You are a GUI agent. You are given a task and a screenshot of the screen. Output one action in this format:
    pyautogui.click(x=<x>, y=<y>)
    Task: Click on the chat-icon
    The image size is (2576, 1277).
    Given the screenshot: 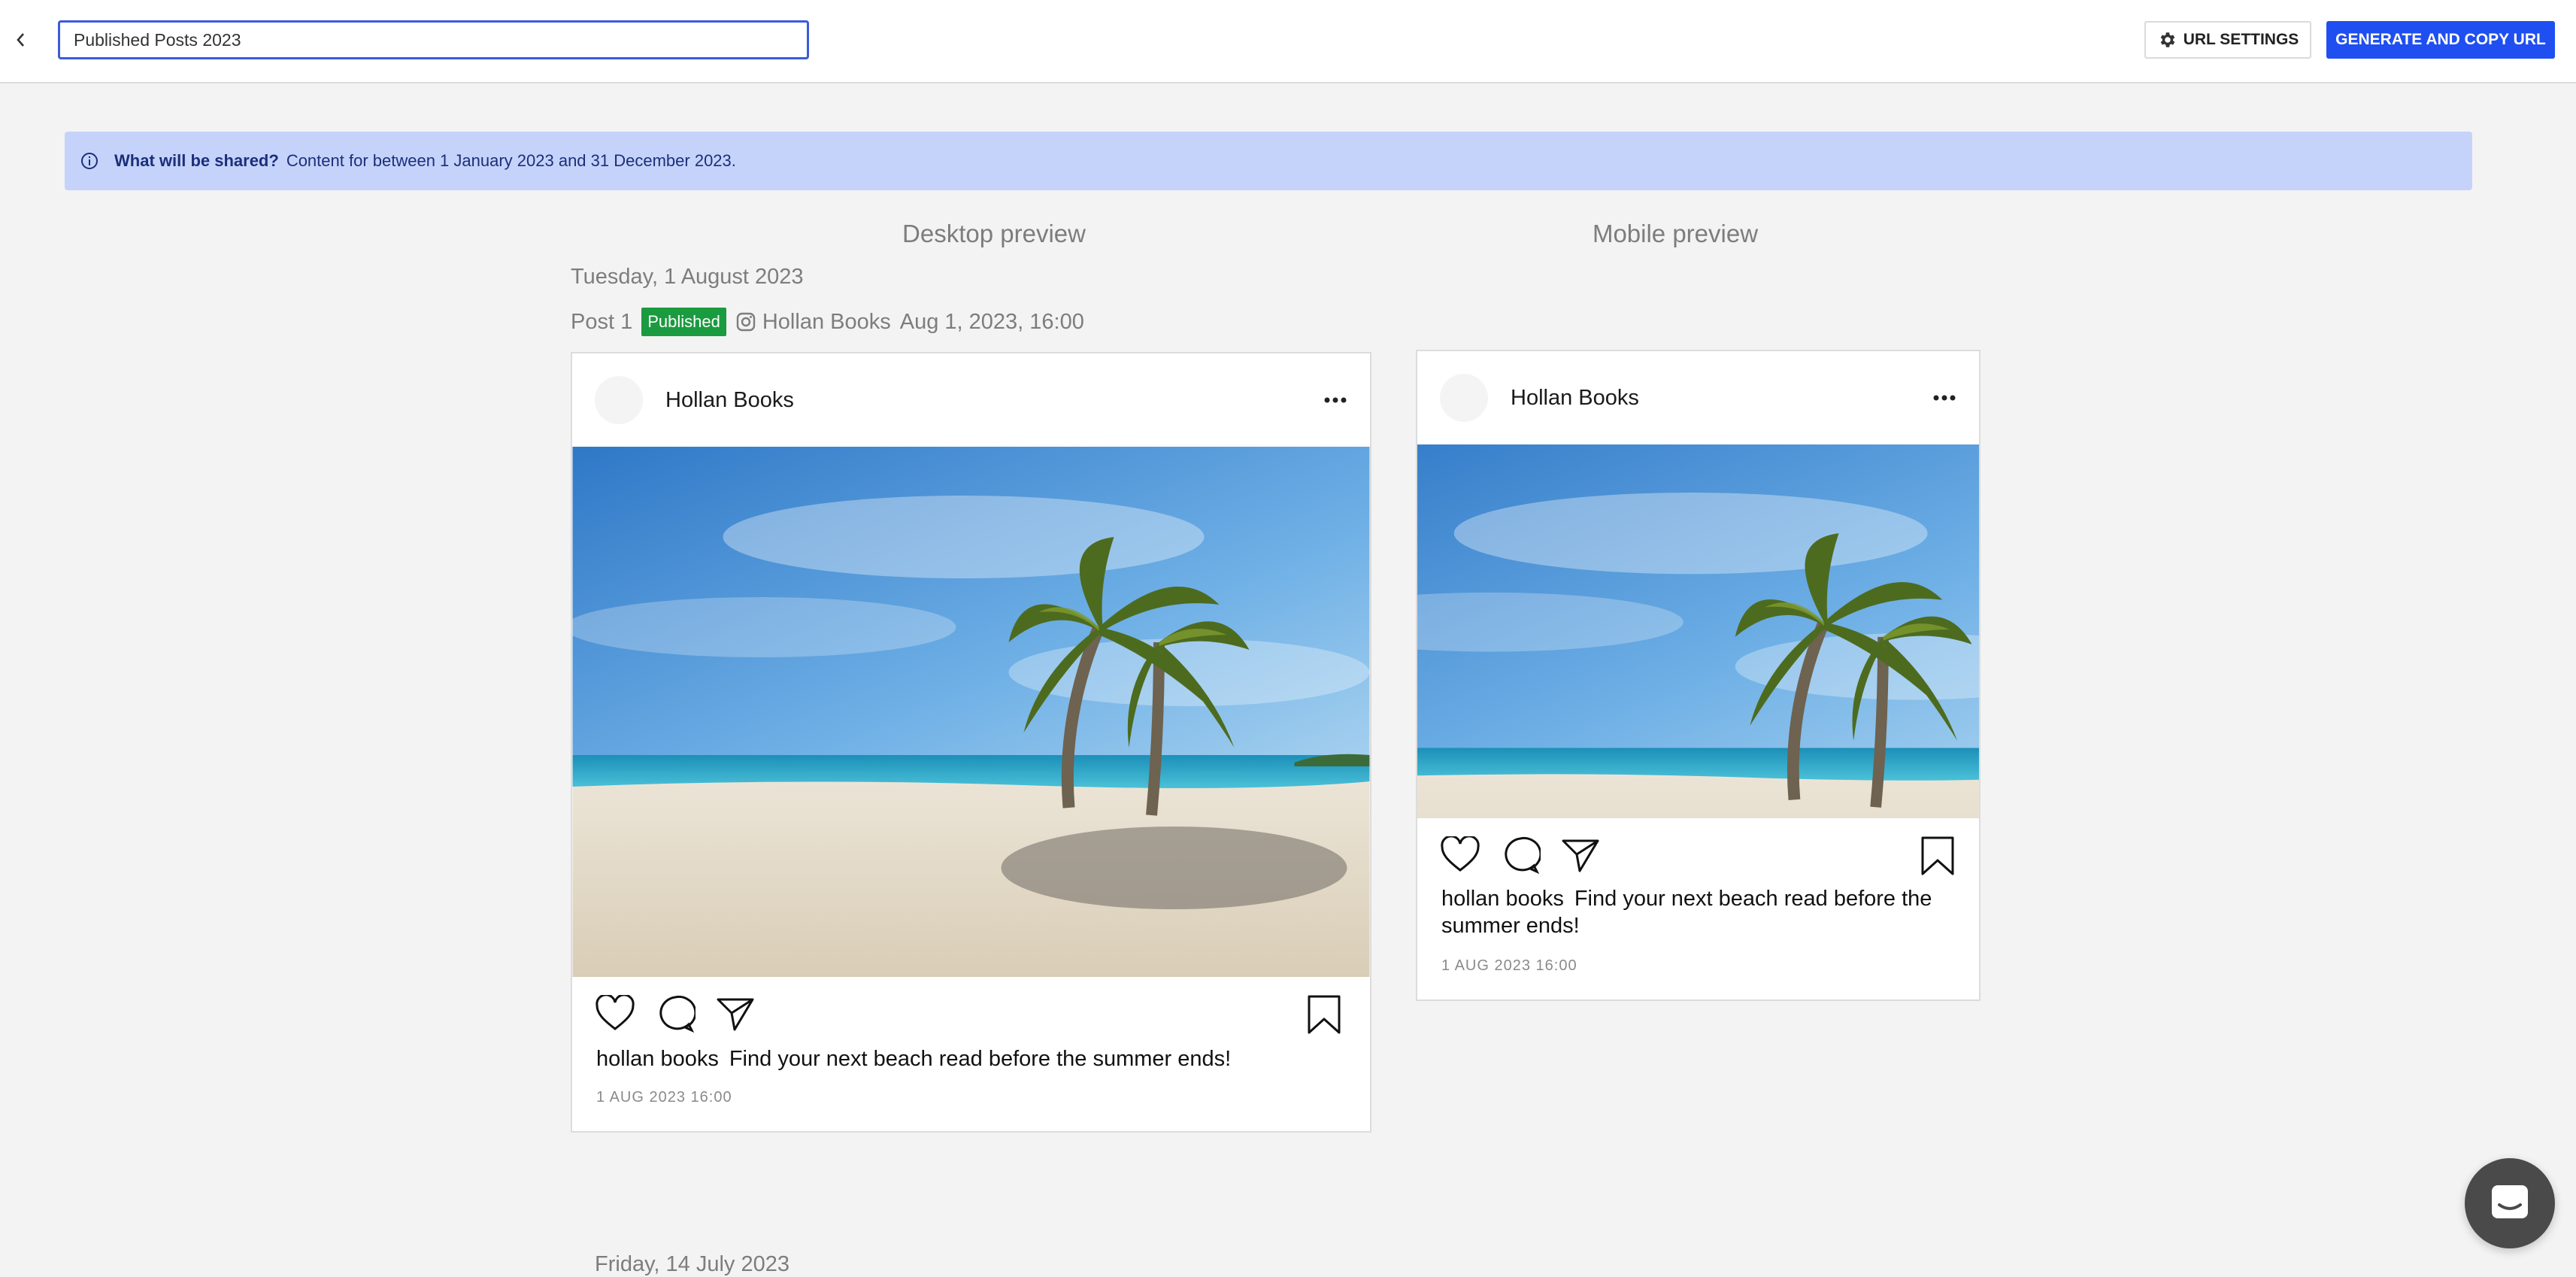 What is the action you would take?
    pyautogui.click(x=2510, y=1201)
    